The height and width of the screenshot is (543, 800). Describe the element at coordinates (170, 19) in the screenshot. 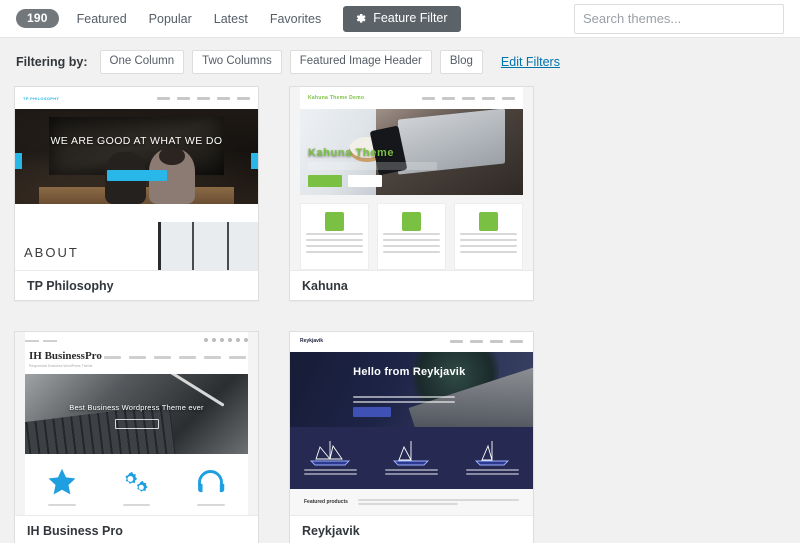

I see `tab-popular: Popular` at that location.